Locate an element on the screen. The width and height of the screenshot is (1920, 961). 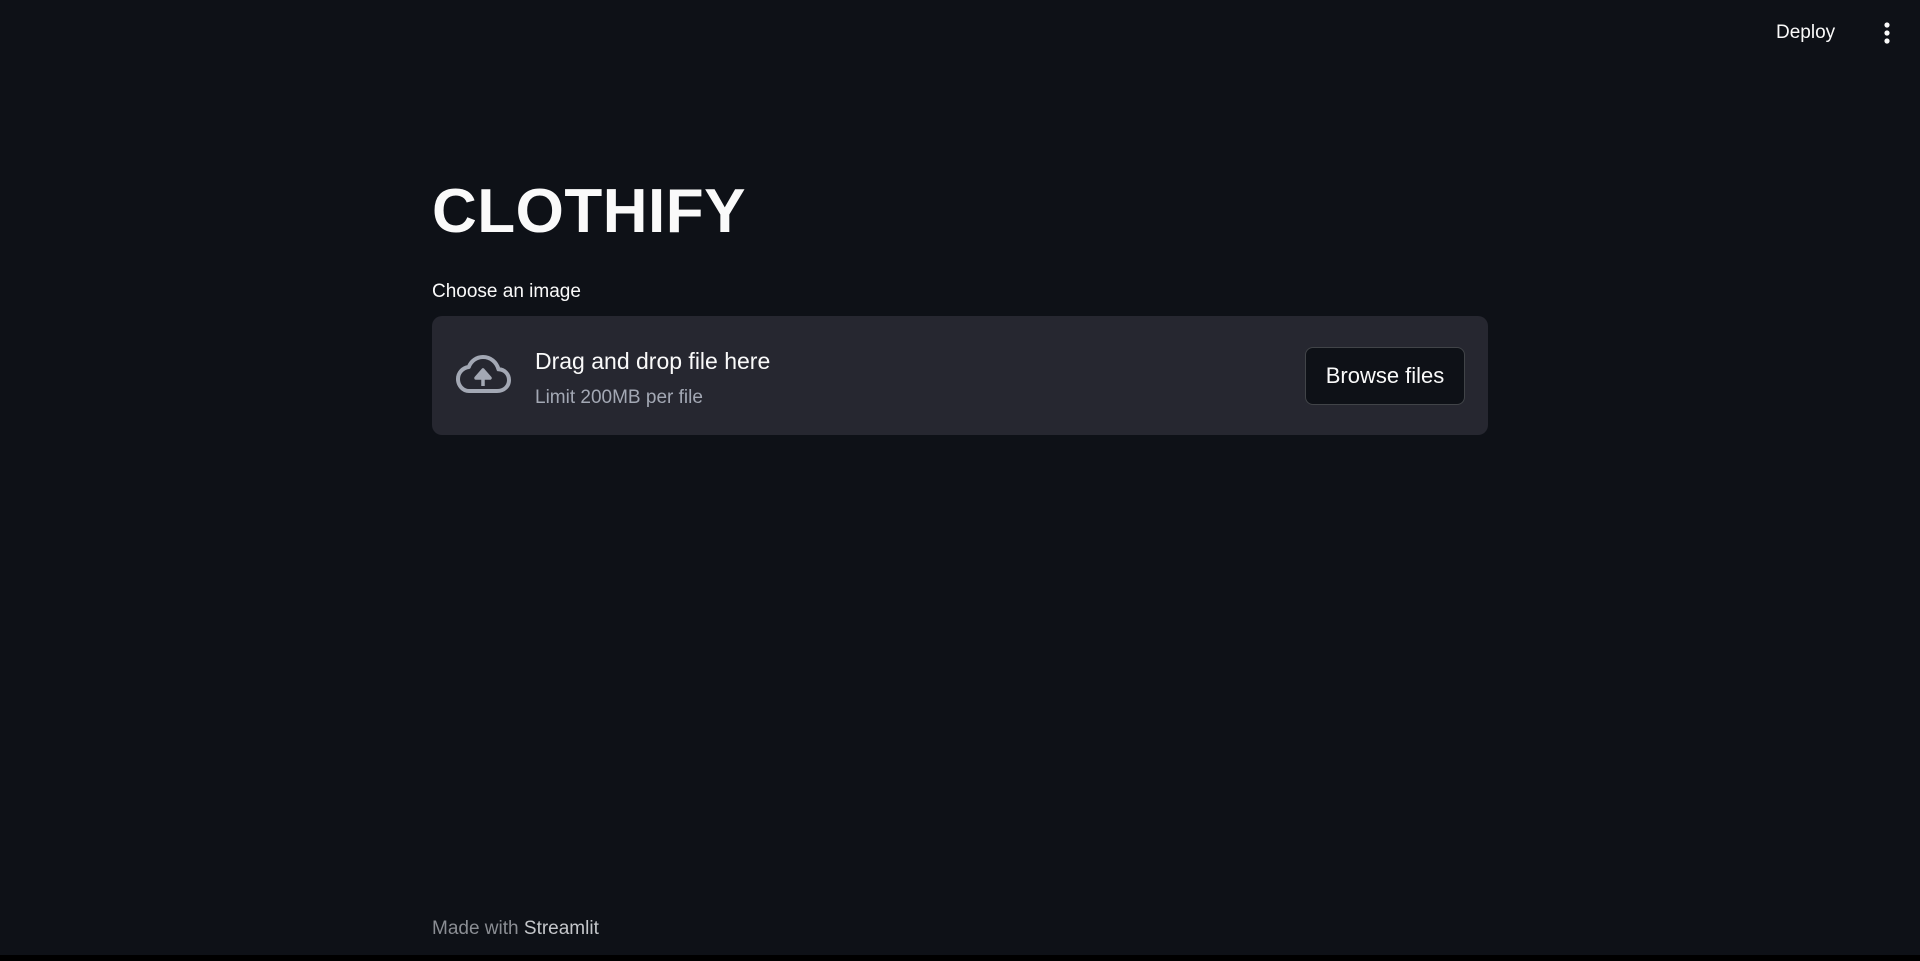
dropzone-instructions: Drag and drop file here is located at coordinates (653, 361).